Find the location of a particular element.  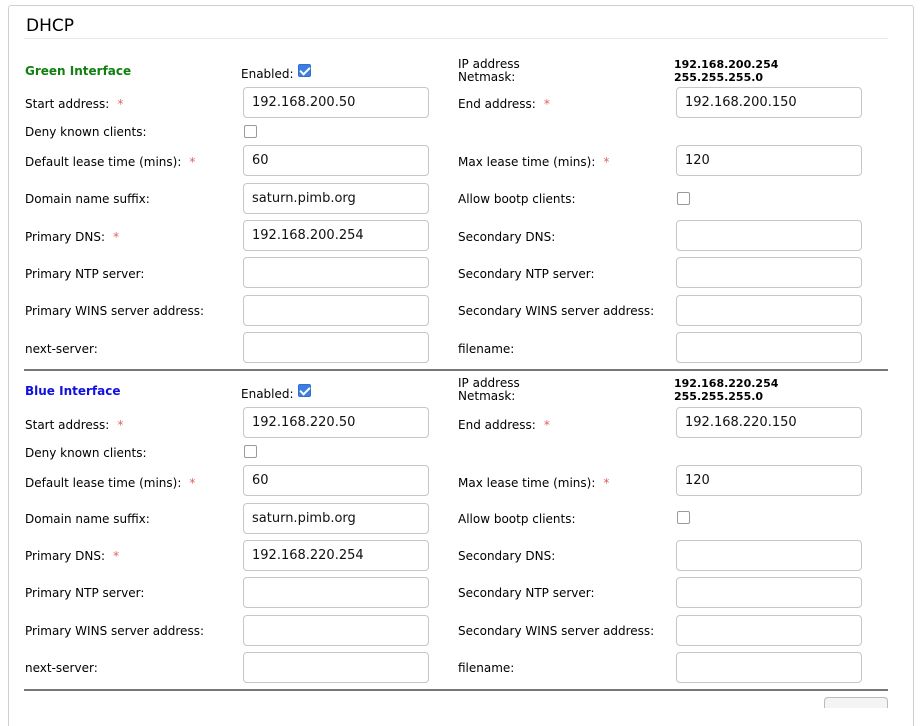

title-divider is located at coordinates (456, 38).